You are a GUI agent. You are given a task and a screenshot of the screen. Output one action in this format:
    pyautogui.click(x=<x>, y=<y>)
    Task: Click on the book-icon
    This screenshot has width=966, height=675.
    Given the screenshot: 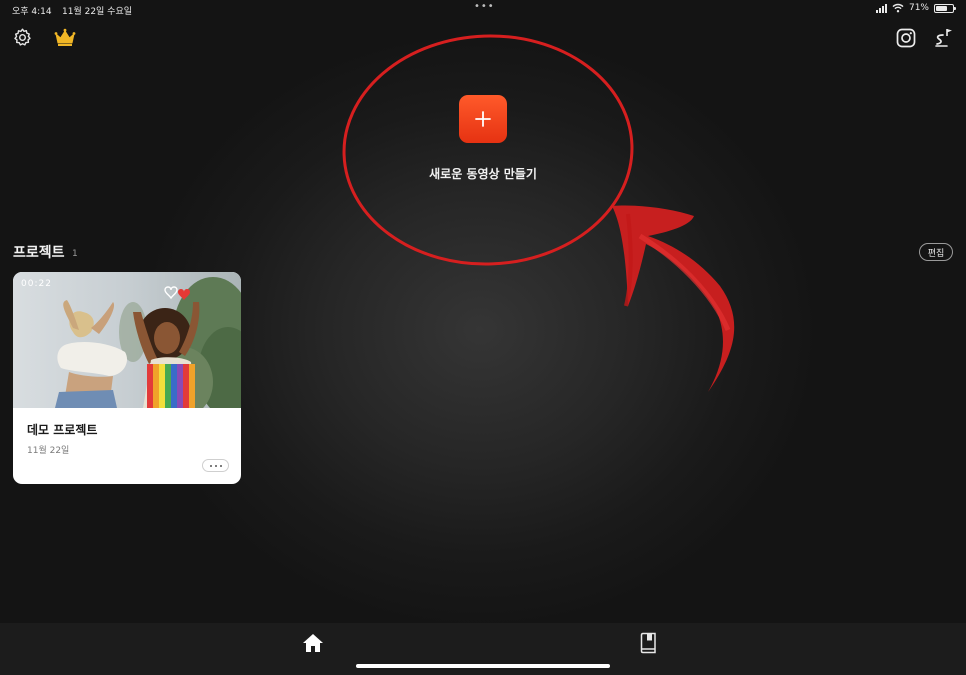 What is the action you would take?
    pyautogui.click(x=648, y=643)
    